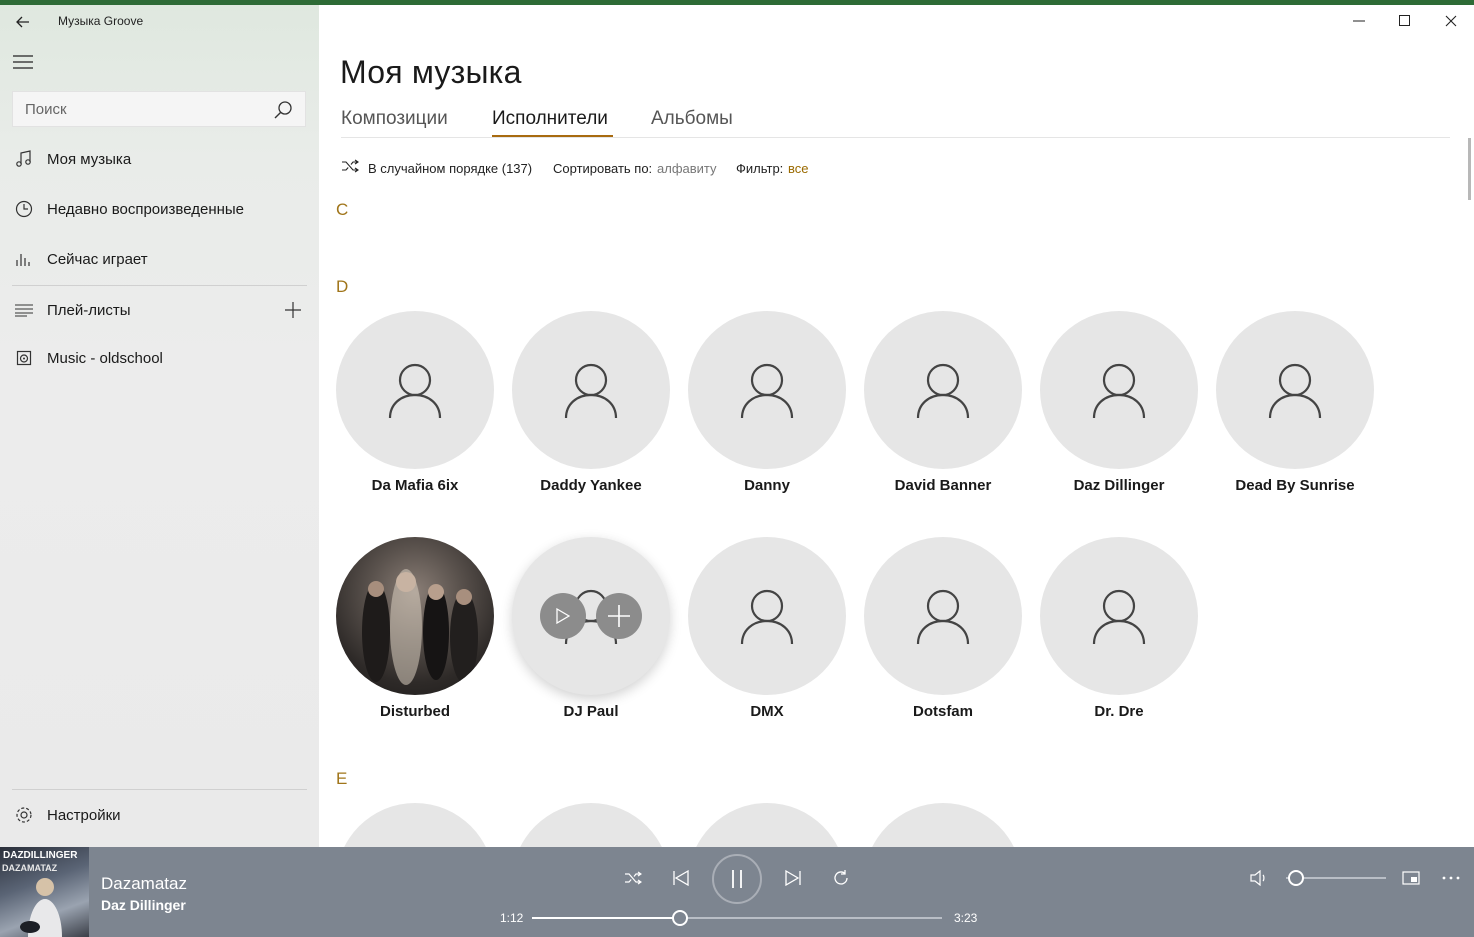  I want to click on shuffle-button, so click(633, 878).